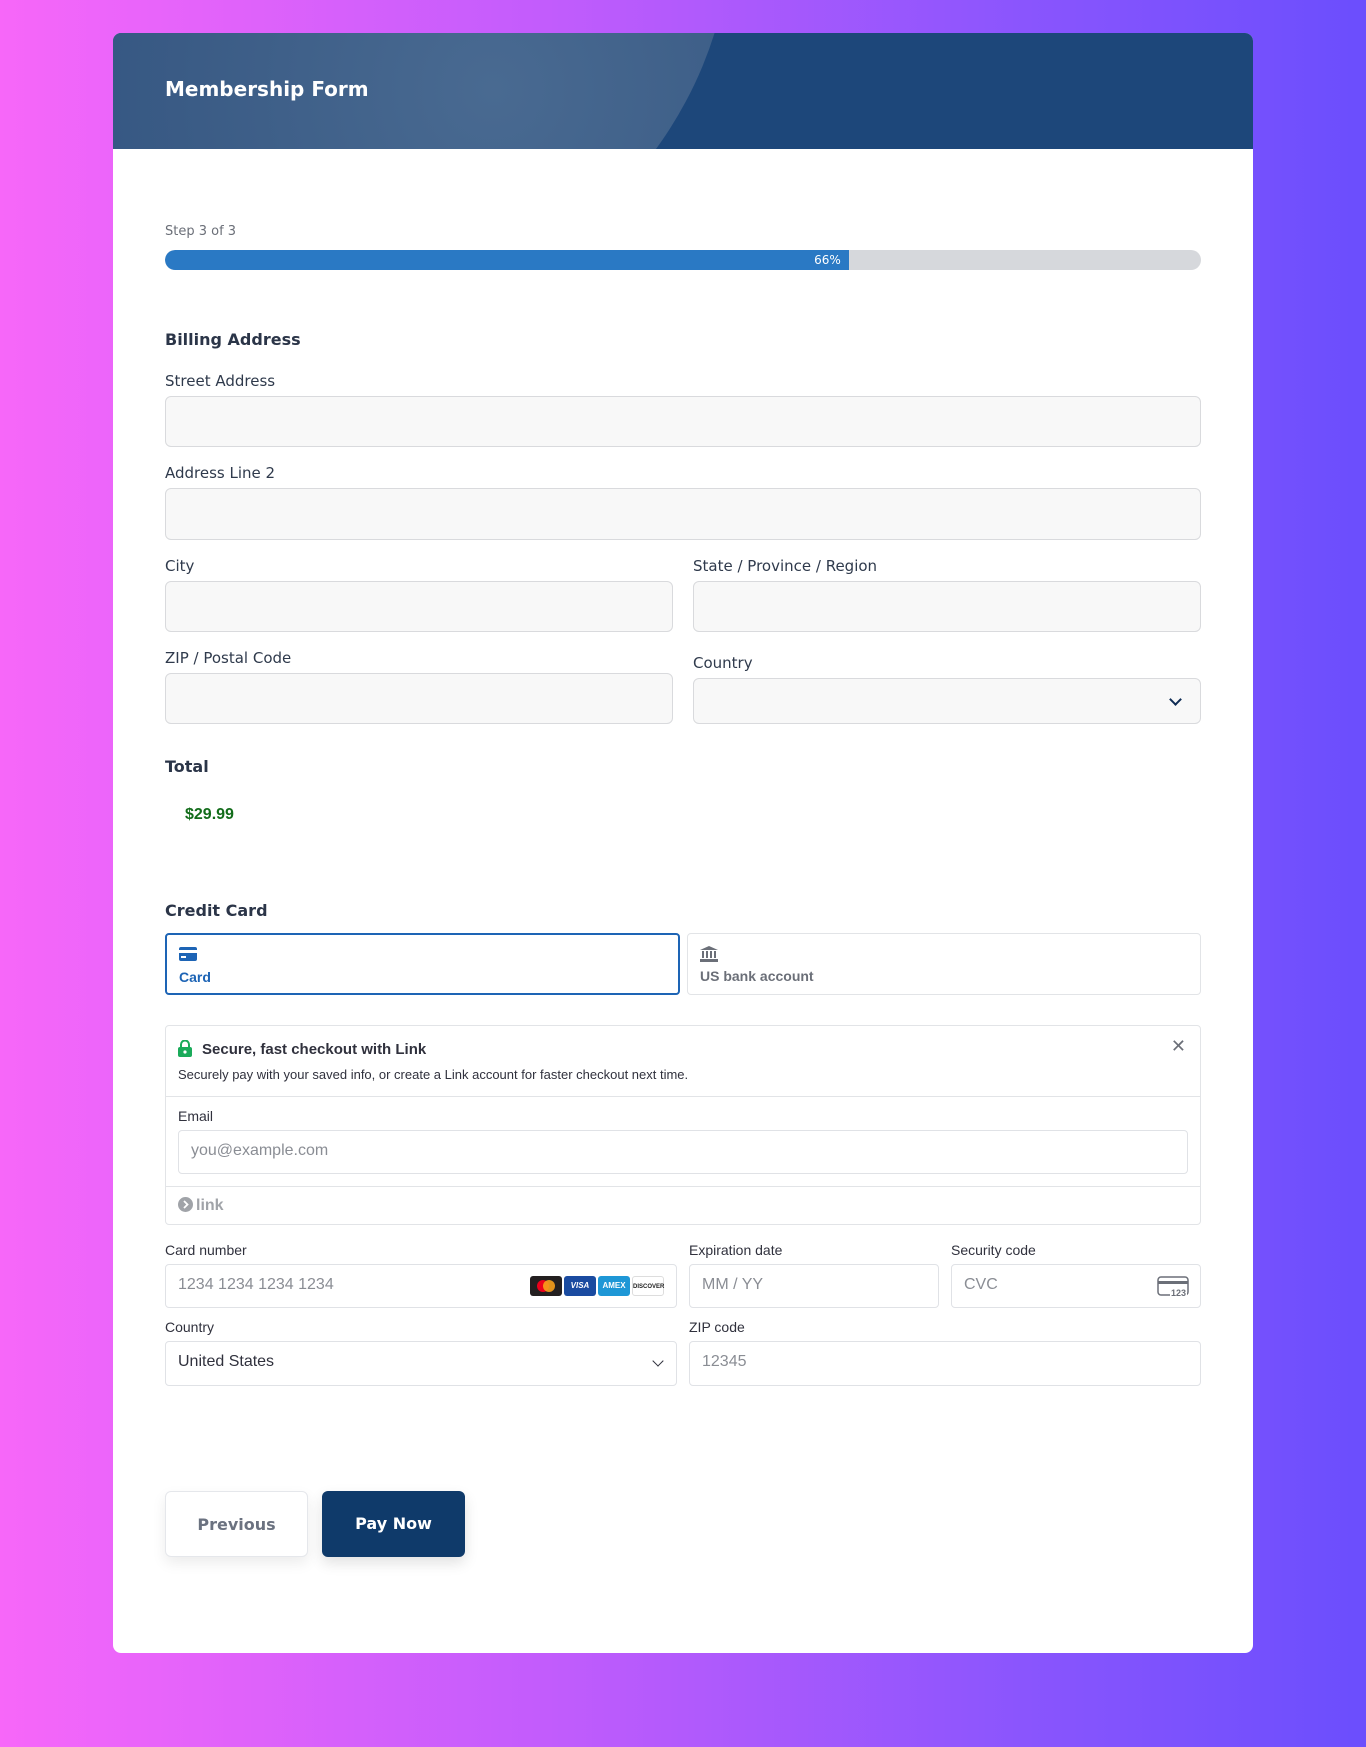  What do you see at coordinates (267, 89) in the screenshot?
I see `form-title: Membership Form` at bounding box center [267, 89].